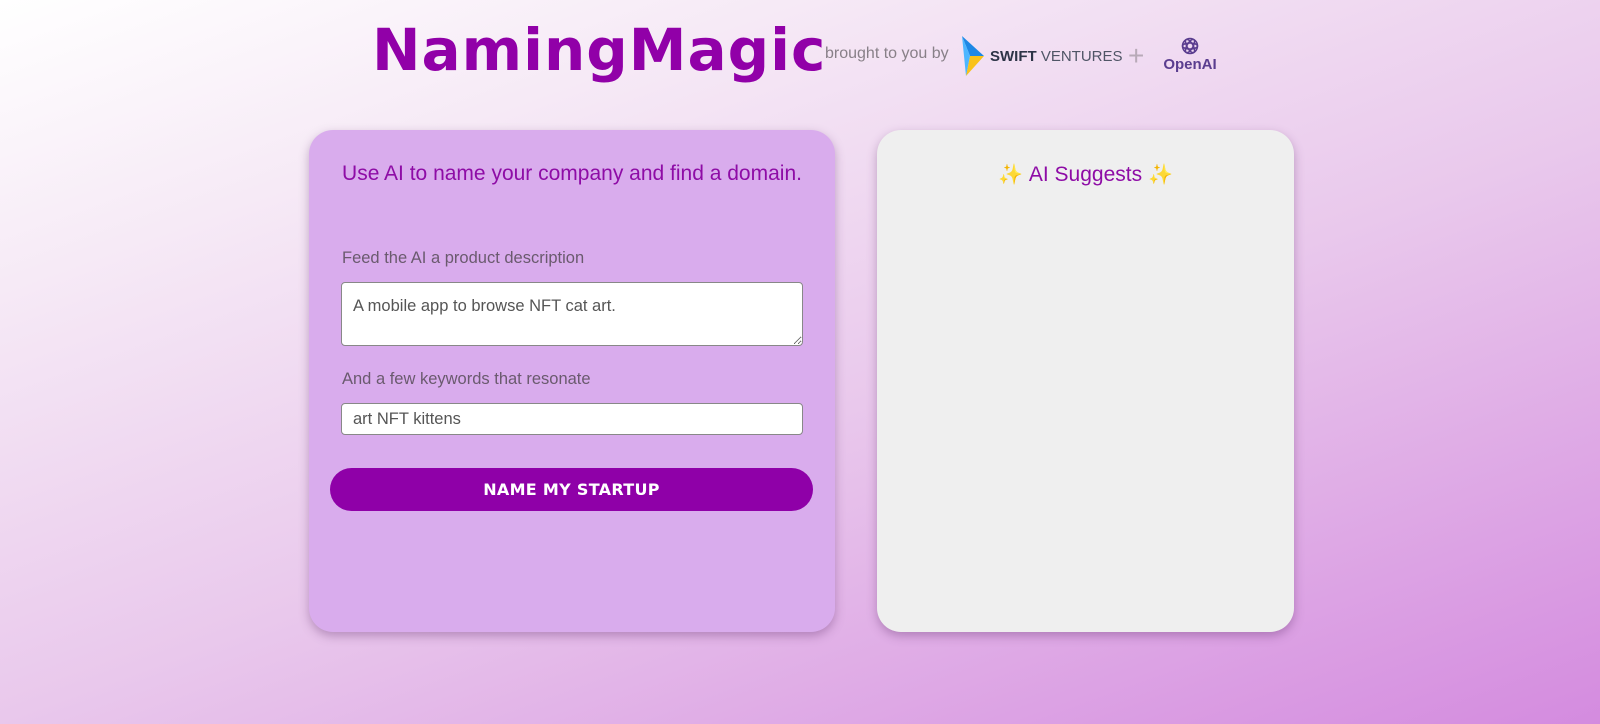  Describe the element at coordinates (1190, 46) in the screenshot. I see `openai-knot-icon` at that location.